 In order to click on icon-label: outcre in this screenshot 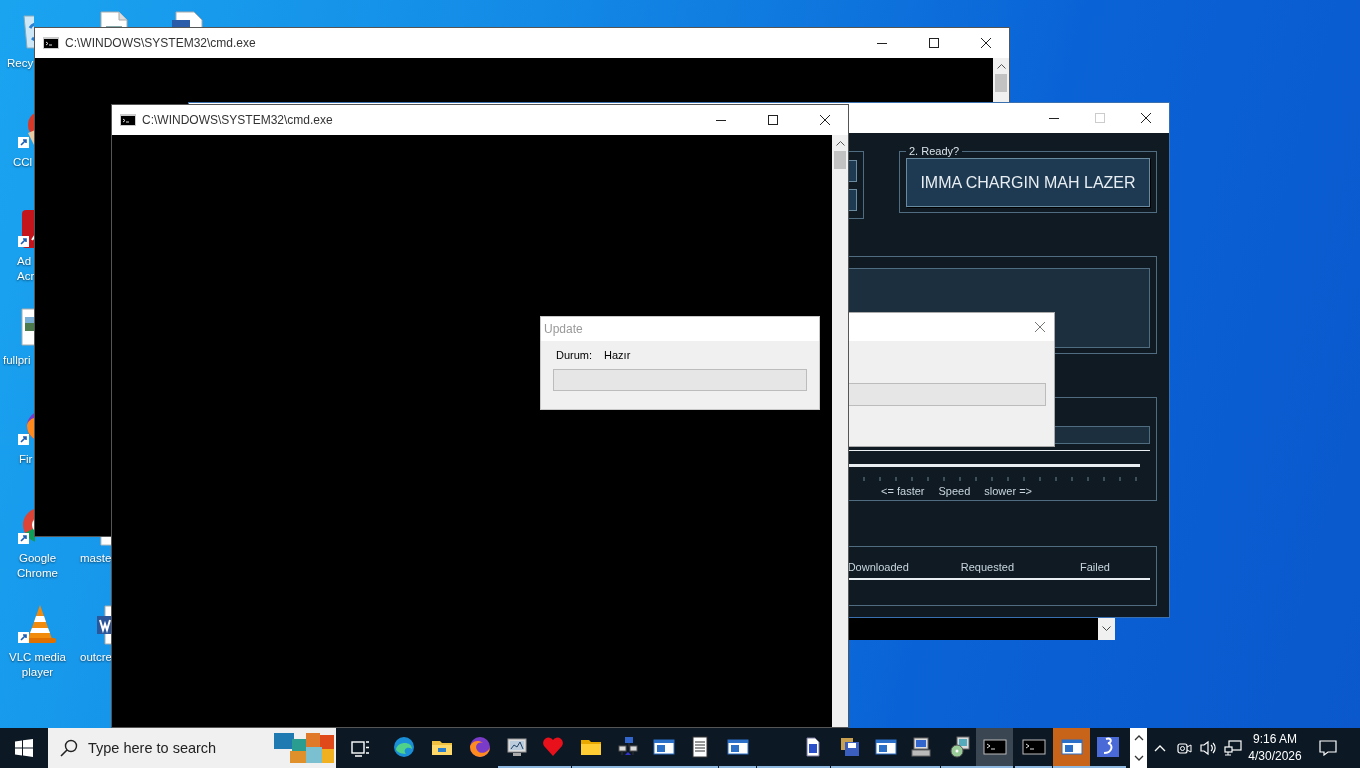, I will do `click(95, 657)`.